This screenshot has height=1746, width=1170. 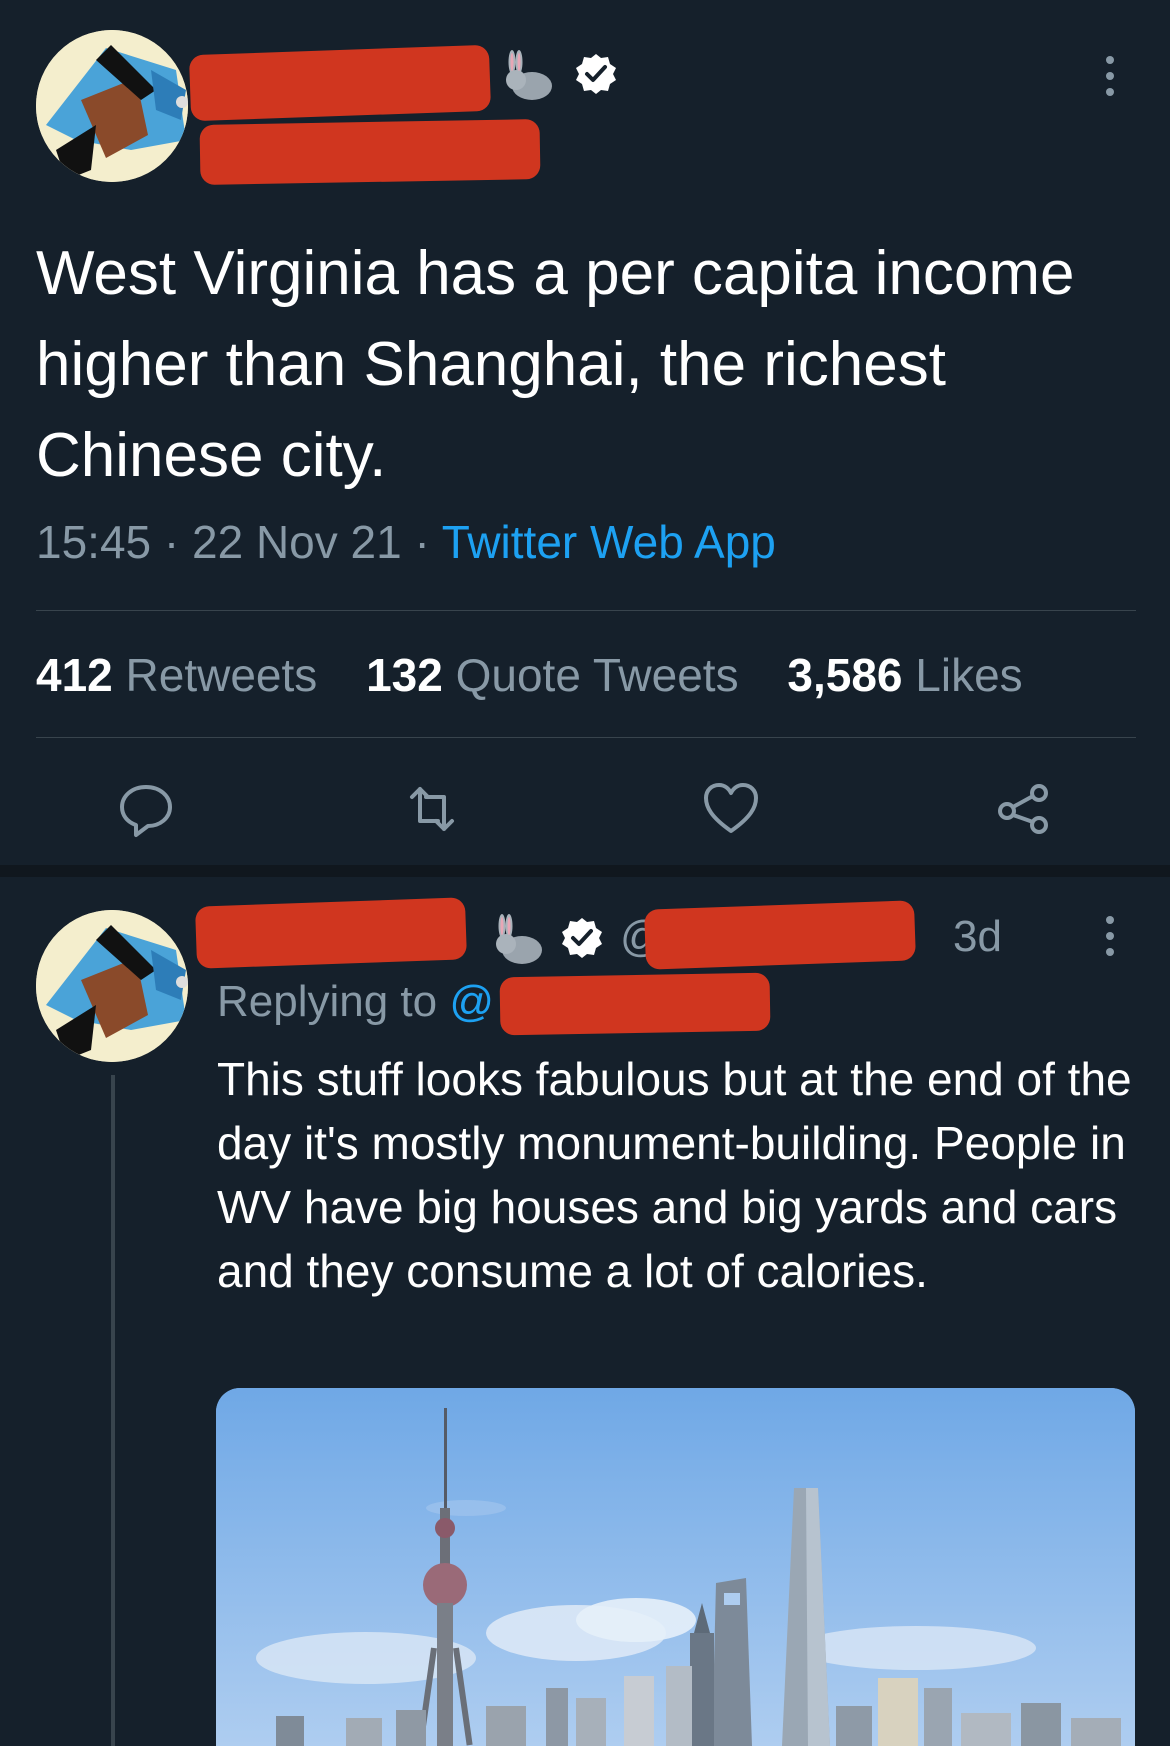 I want to click on retweet-icon, so click(x=432, y=809).